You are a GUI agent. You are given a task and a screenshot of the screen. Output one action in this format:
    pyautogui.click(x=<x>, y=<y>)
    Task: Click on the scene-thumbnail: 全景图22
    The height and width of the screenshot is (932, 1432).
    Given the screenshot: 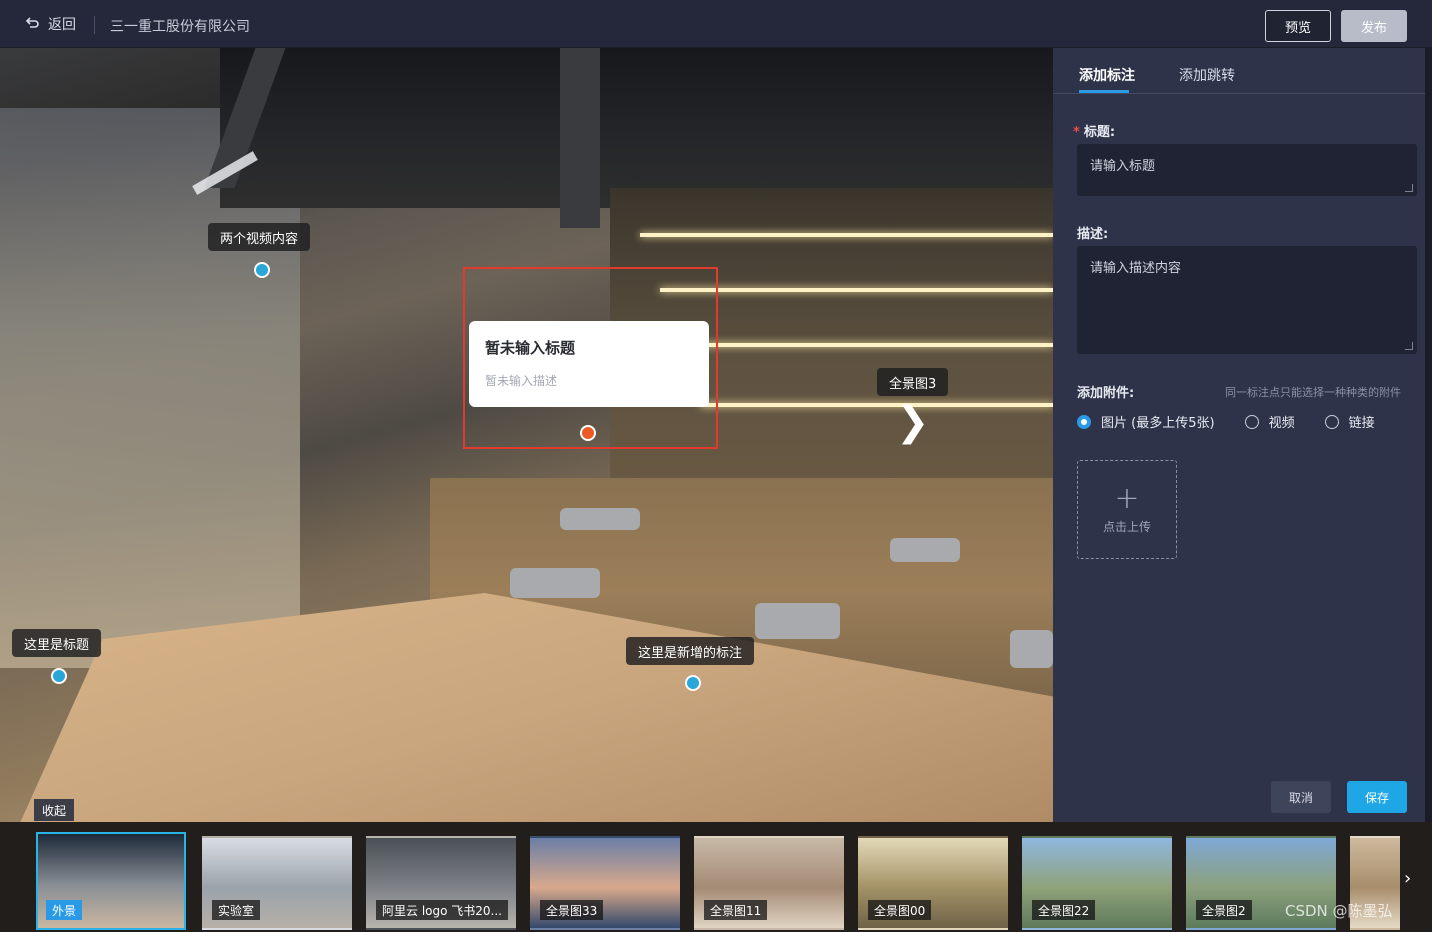 What is the action you would take?
    pyautogui.click(x=1097, y=883)
    